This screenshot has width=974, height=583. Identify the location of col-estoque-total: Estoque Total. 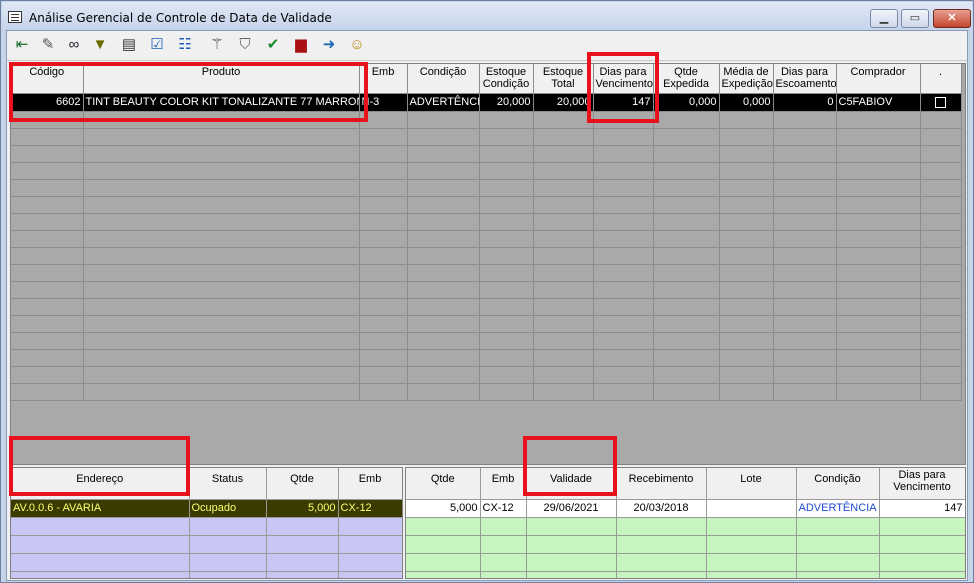
(563, 79).